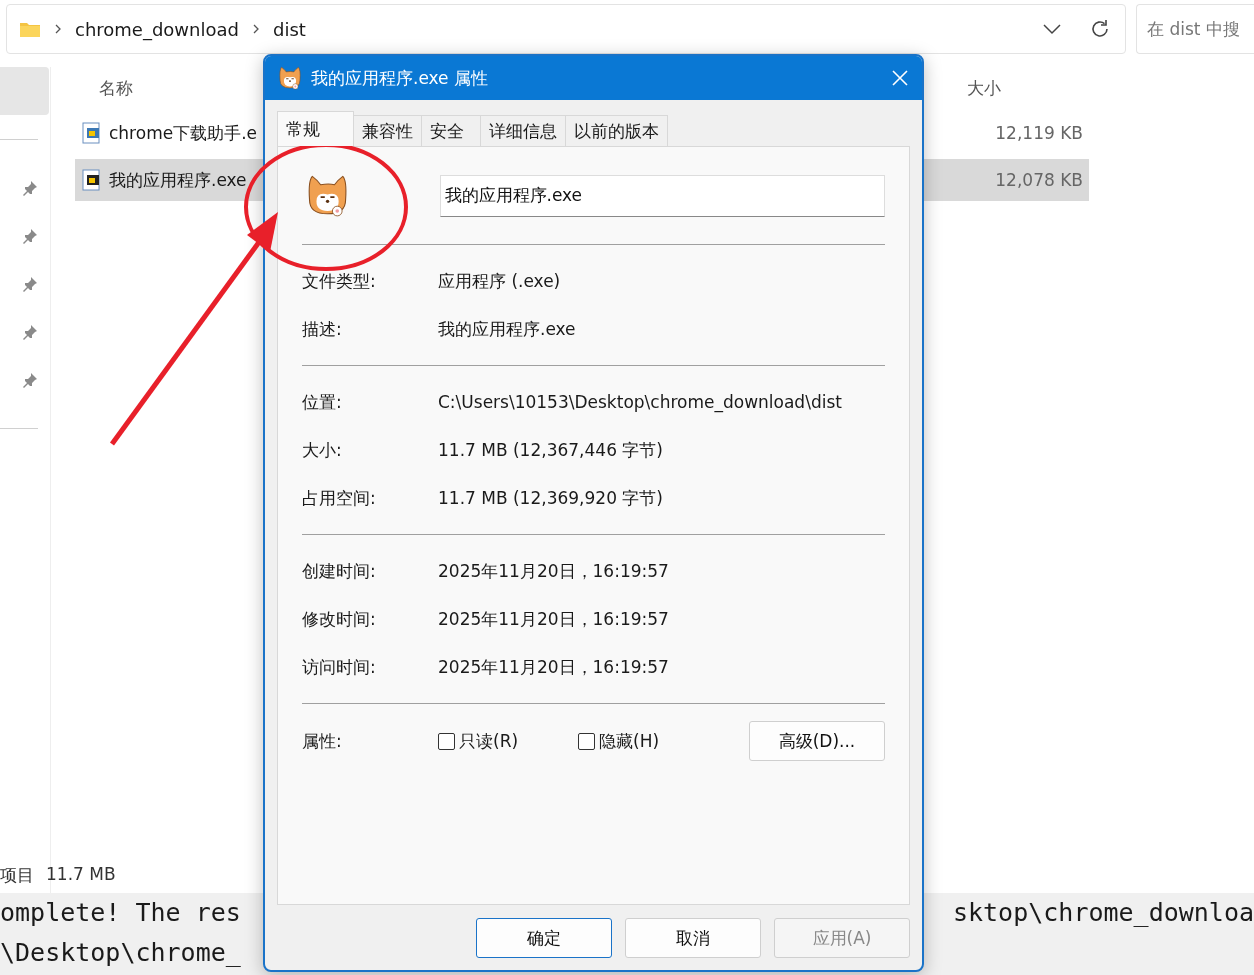 The width and height of the screenshot is (1254, 975). I want to click on property-value: 11.7 MB (12,367,446 字节), so click(550, 450).